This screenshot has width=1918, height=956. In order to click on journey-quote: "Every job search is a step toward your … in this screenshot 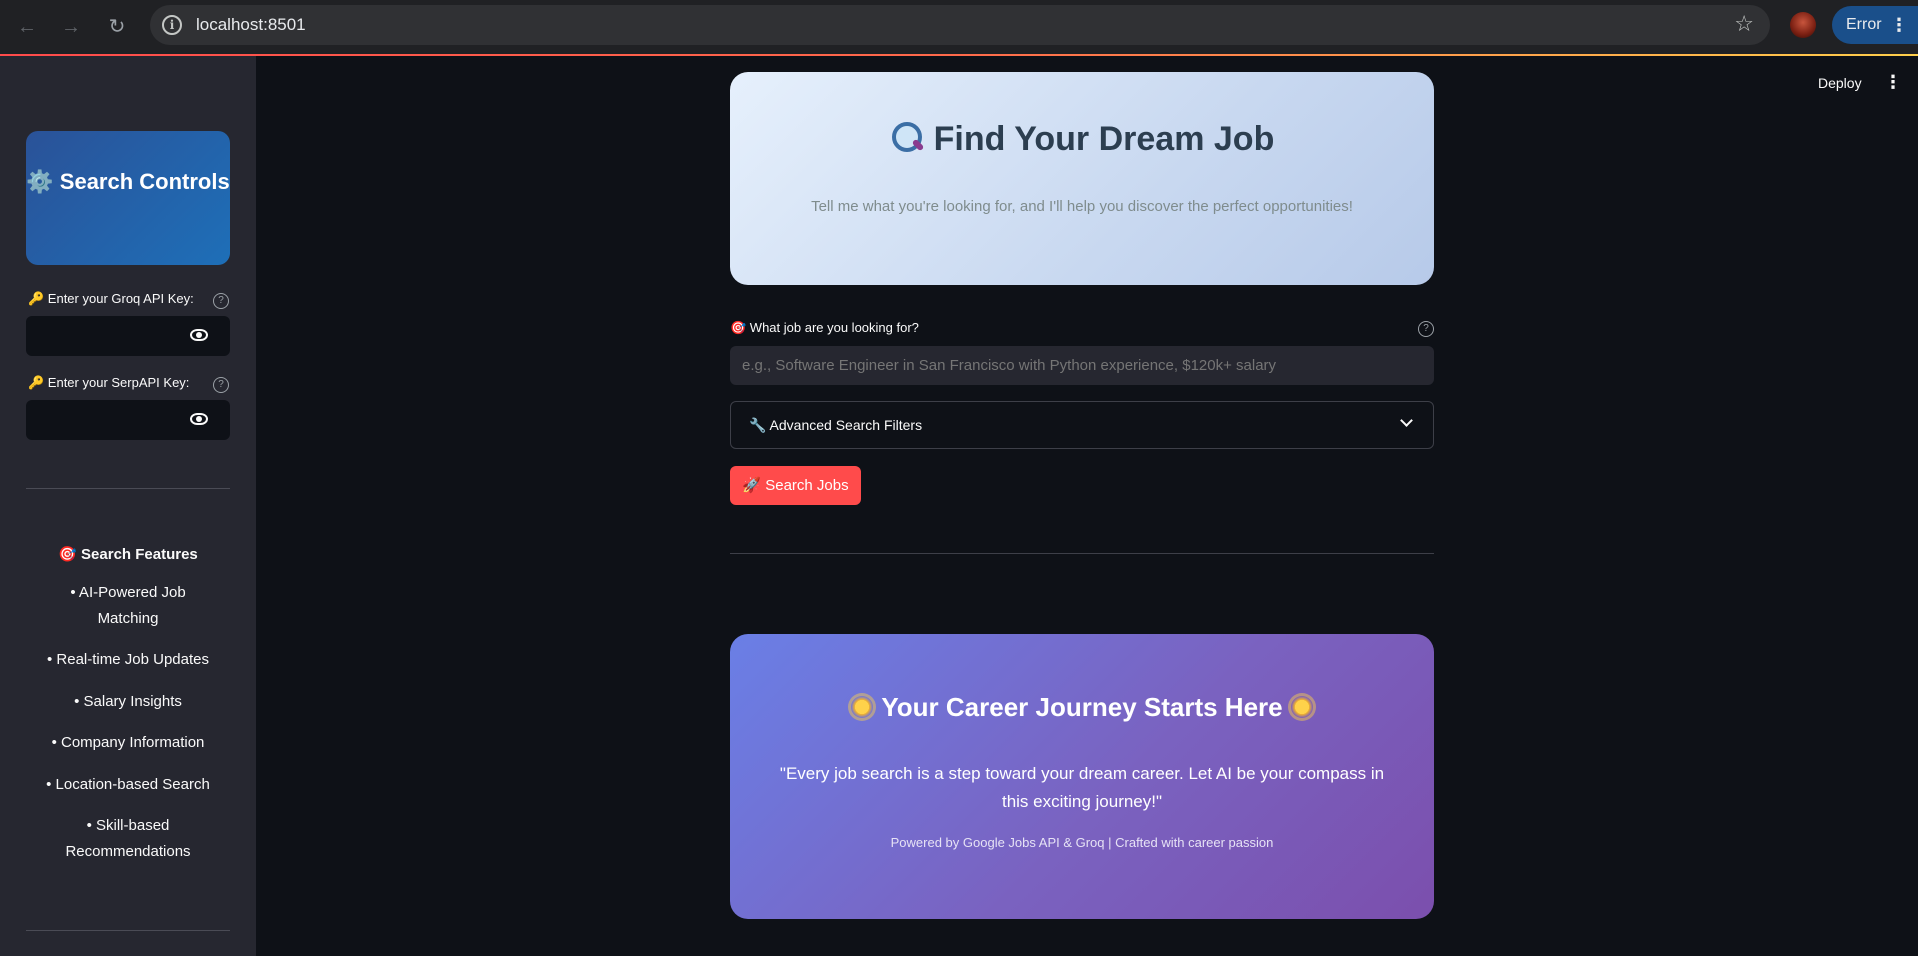, I will do `click(1082, 787)`.